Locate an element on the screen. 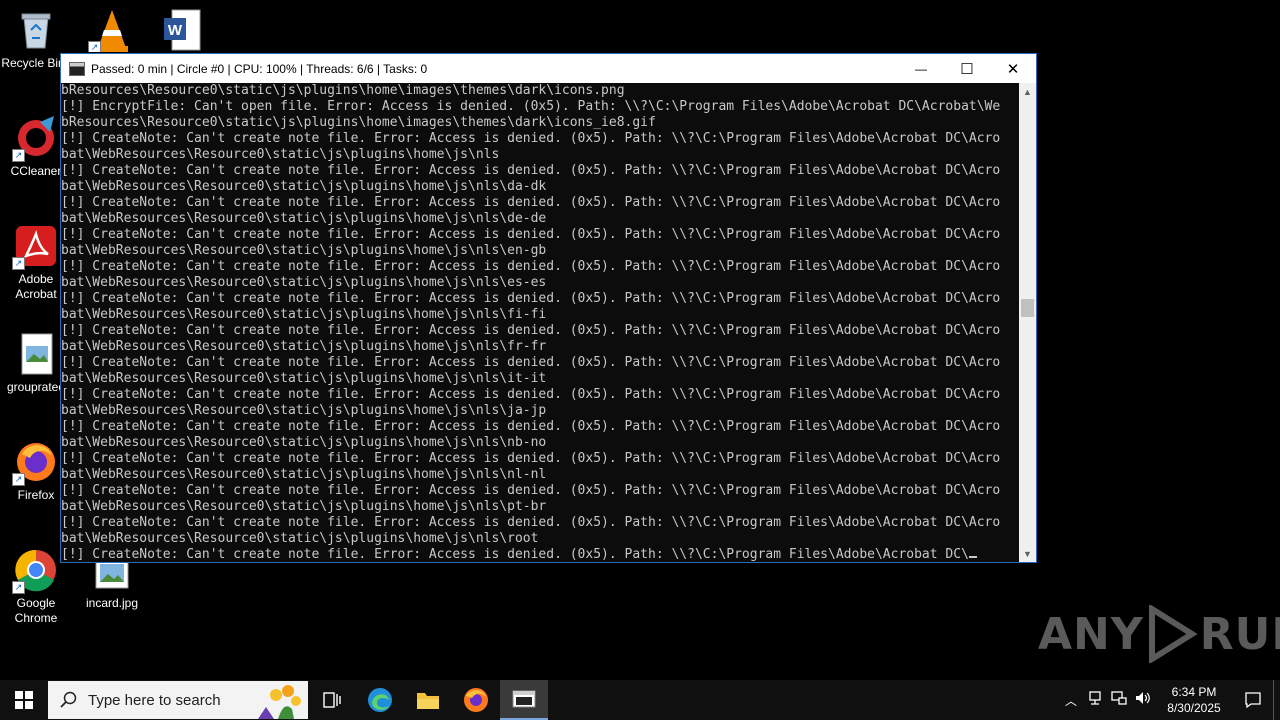  notification-center-button is located at coordinates (1253, 700).